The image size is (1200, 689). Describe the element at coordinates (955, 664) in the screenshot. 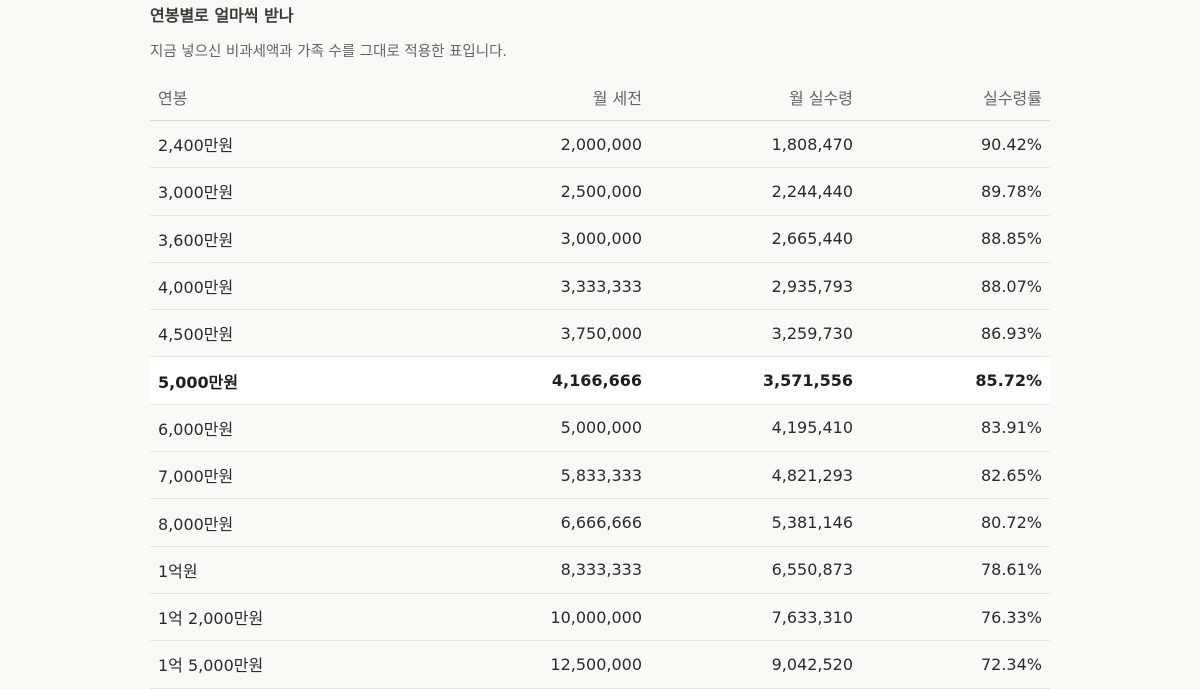

I see `cell-net-rate: 72.34%` at that location.